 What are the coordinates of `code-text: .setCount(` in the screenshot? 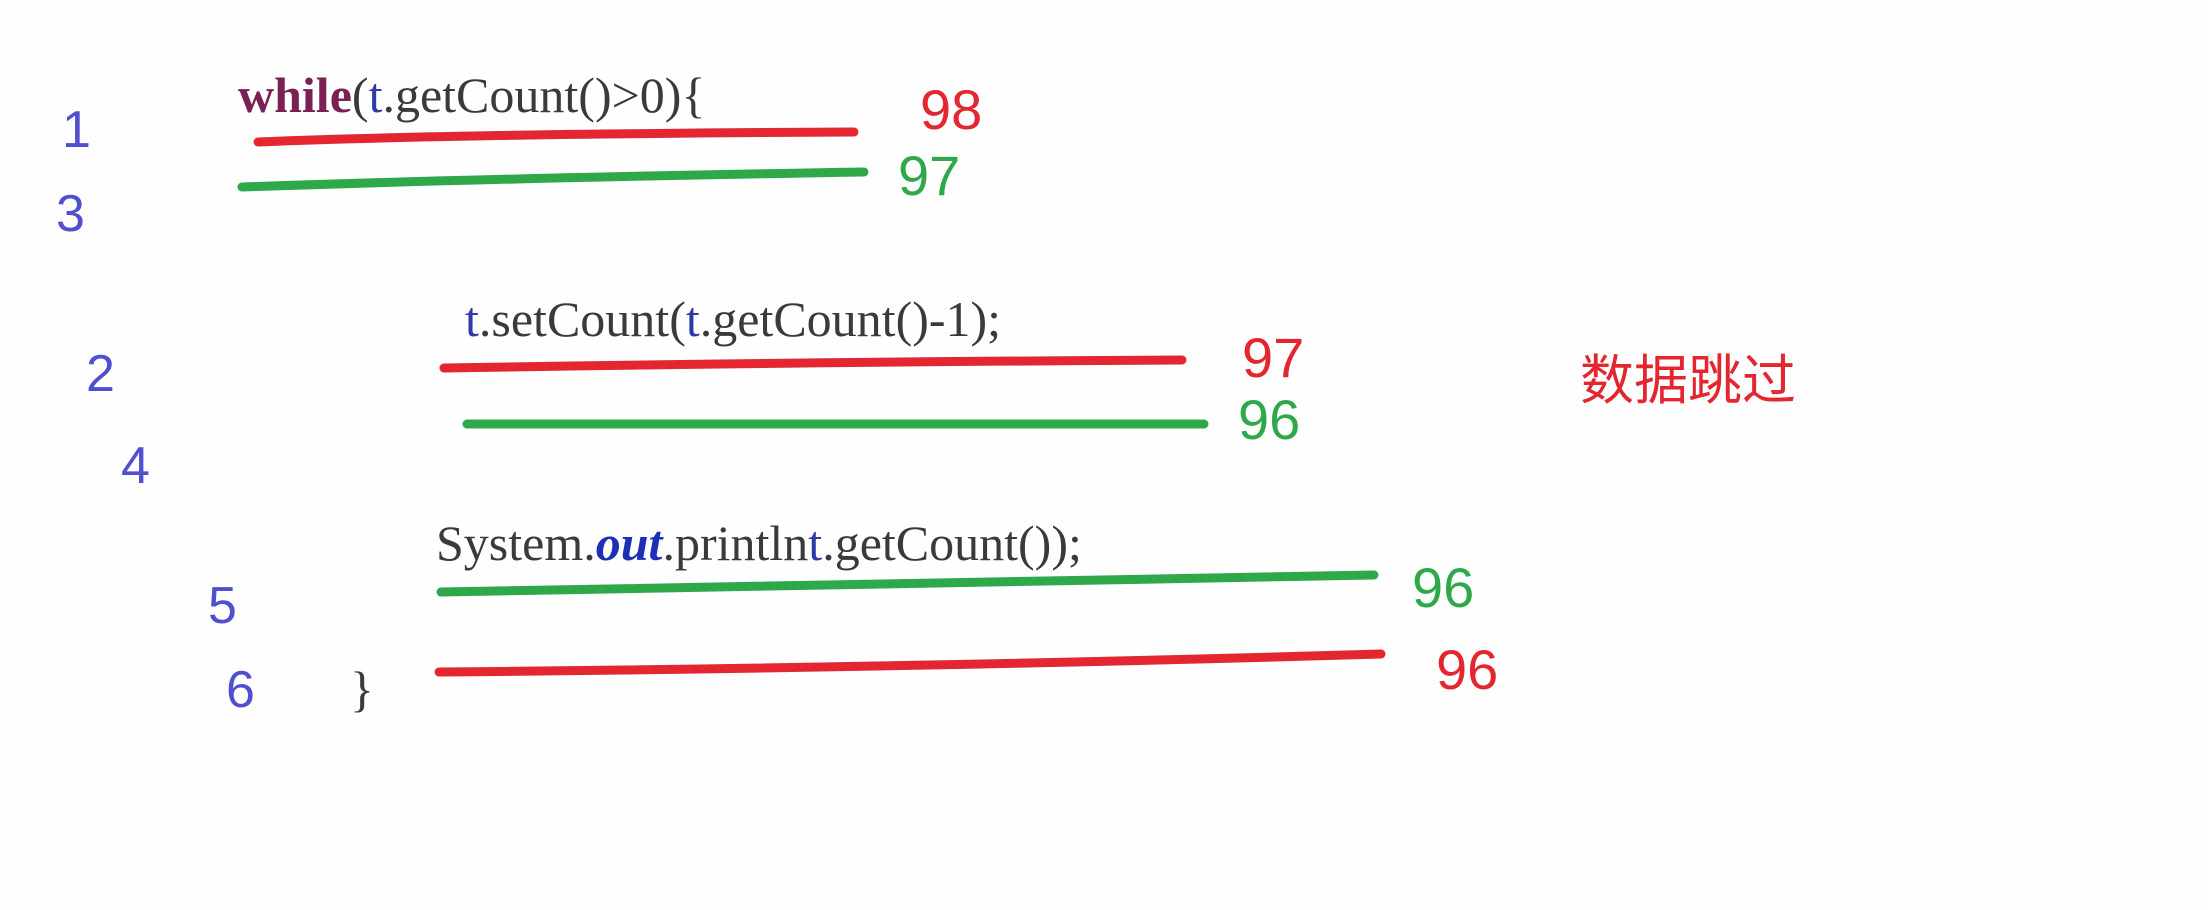 It's located at (582, 319).